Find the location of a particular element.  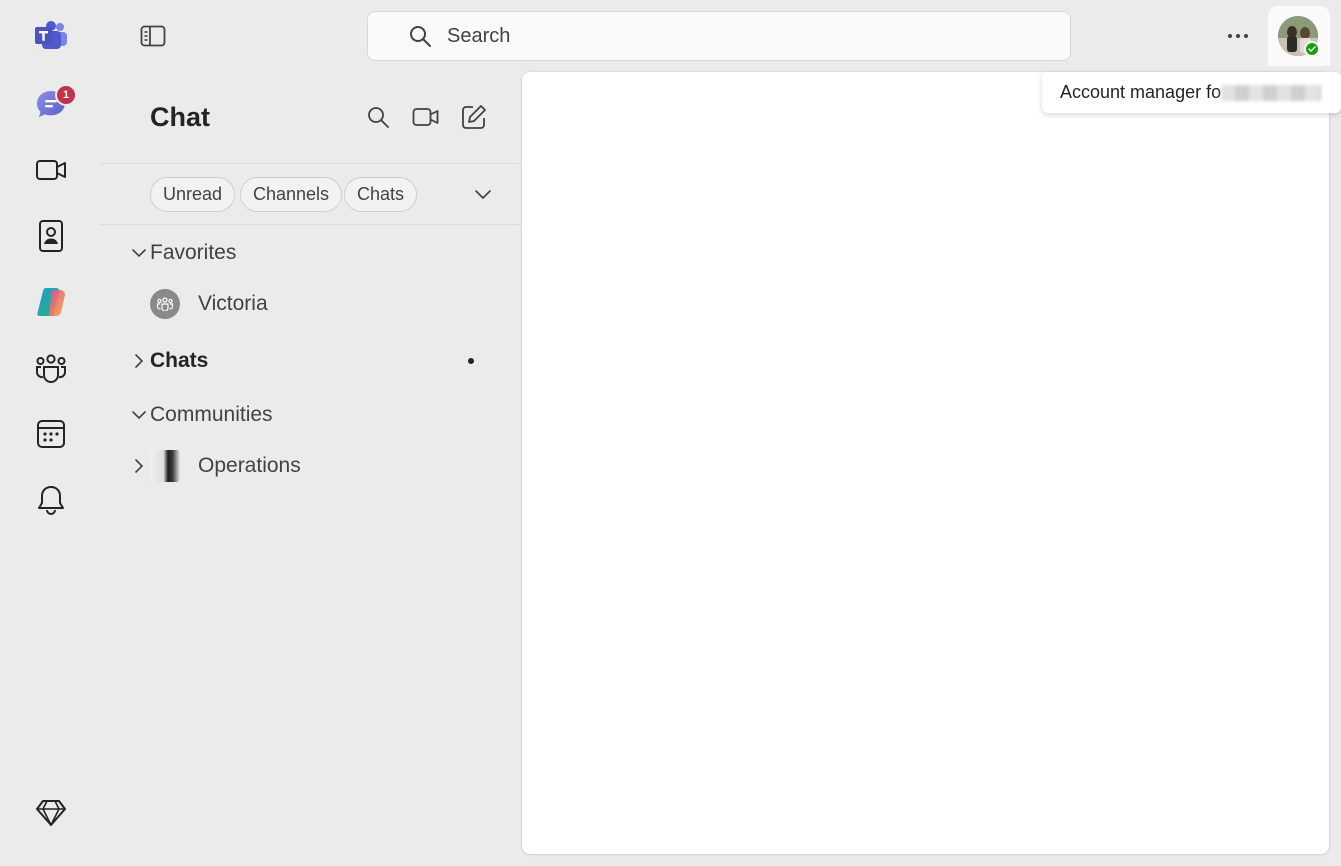

section-chats: Chats is located at coordinates (168, 361).